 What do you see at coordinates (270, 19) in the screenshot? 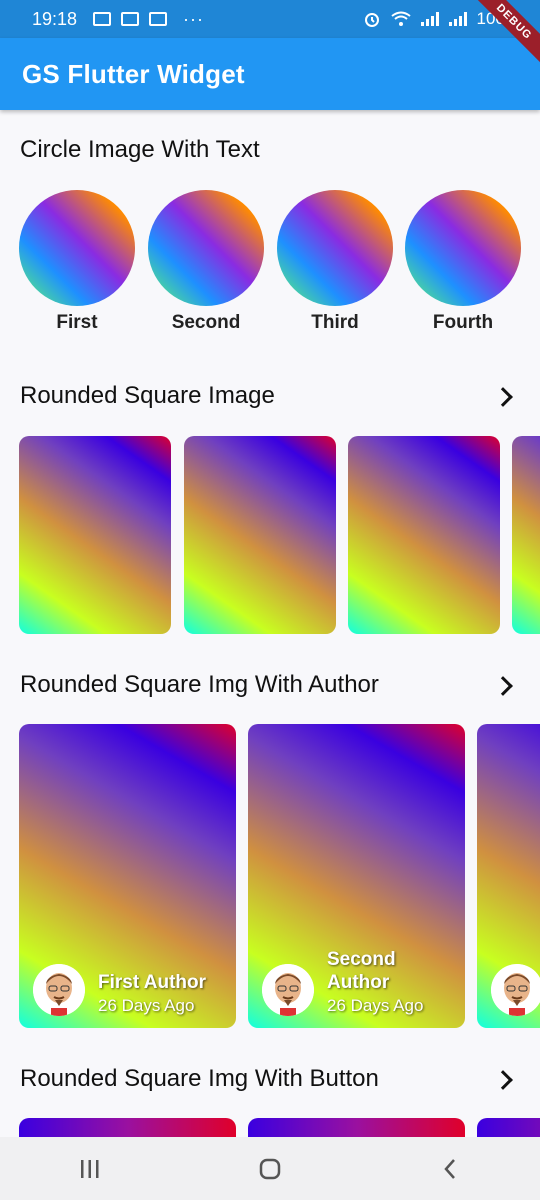
I see `status-bar: 19:18 ··· 100%` at bounding box center [270, 19].